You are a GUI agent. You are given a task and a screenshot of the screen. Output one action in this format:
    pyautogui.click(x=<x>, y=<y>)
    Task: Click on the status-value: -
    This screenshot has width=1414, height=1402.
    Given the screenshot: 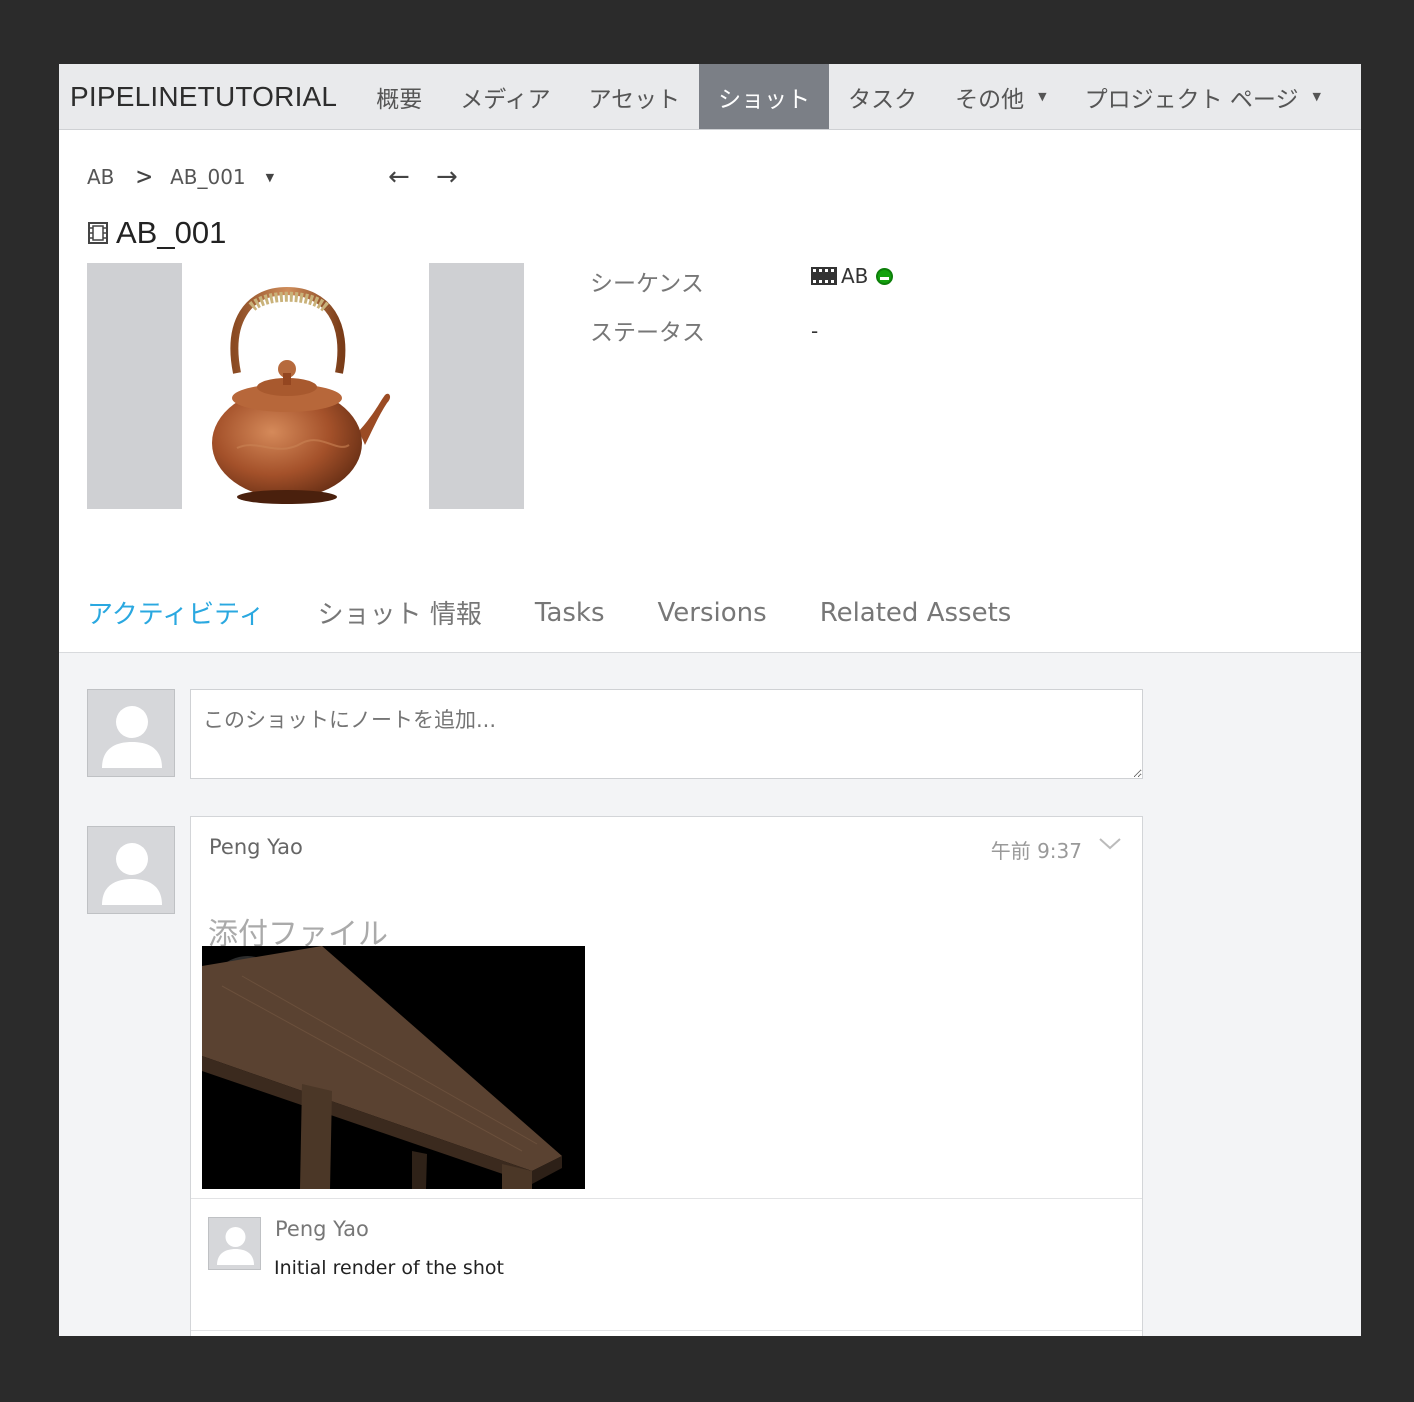 What is the action you would take?
    pyautogui.click(x=814, y=331)
    